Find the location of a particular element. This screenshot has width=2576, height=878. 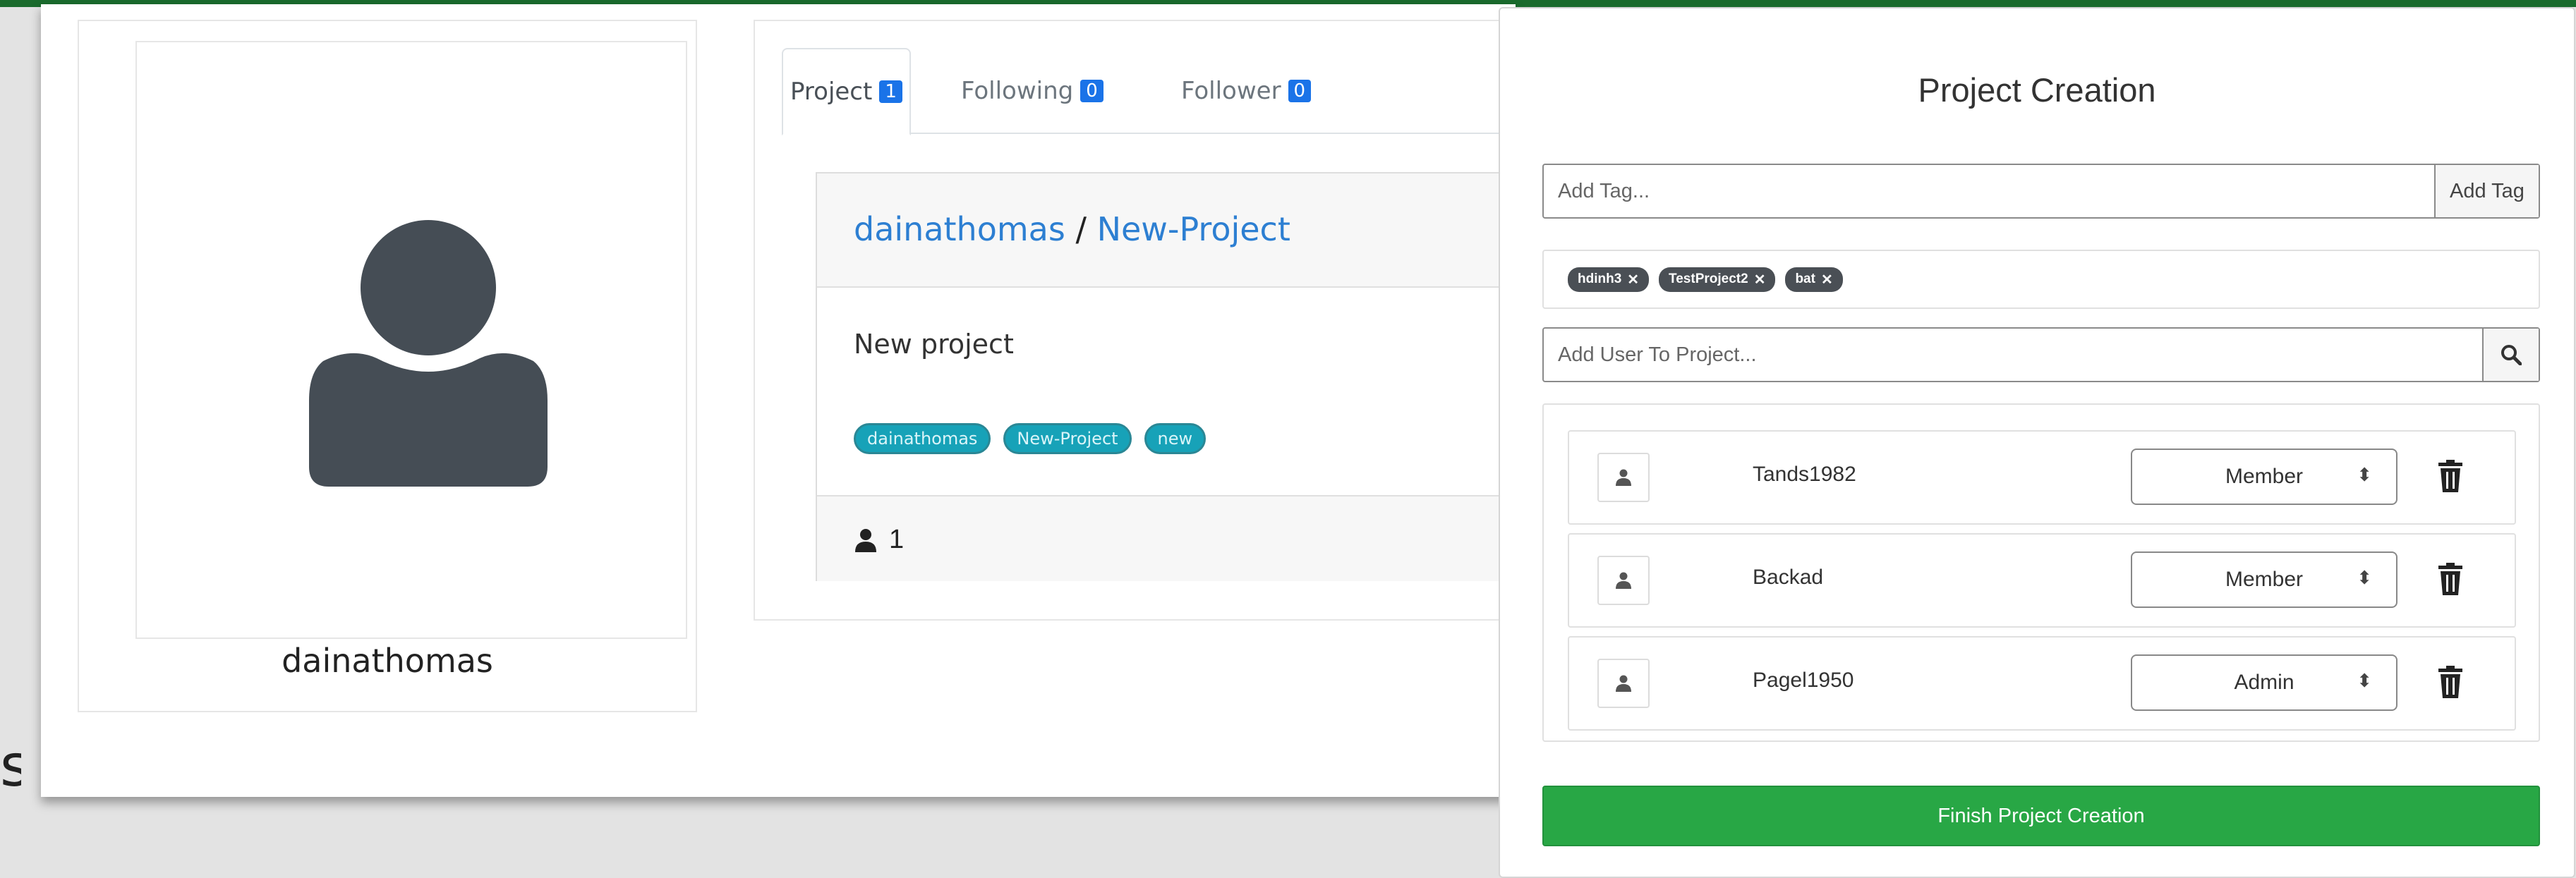

project-tags: dainathomas New-Project new is located at coordinates (1031, 439).